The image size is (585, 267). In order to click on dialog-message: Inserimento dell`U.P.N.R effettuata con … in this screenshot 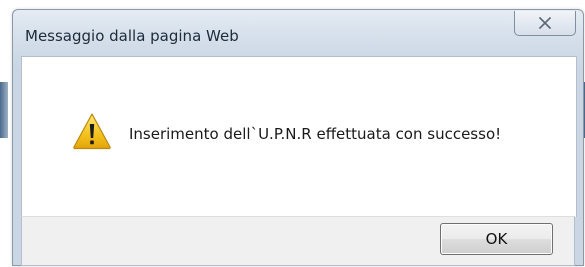, I will do `click(315, 134)`.